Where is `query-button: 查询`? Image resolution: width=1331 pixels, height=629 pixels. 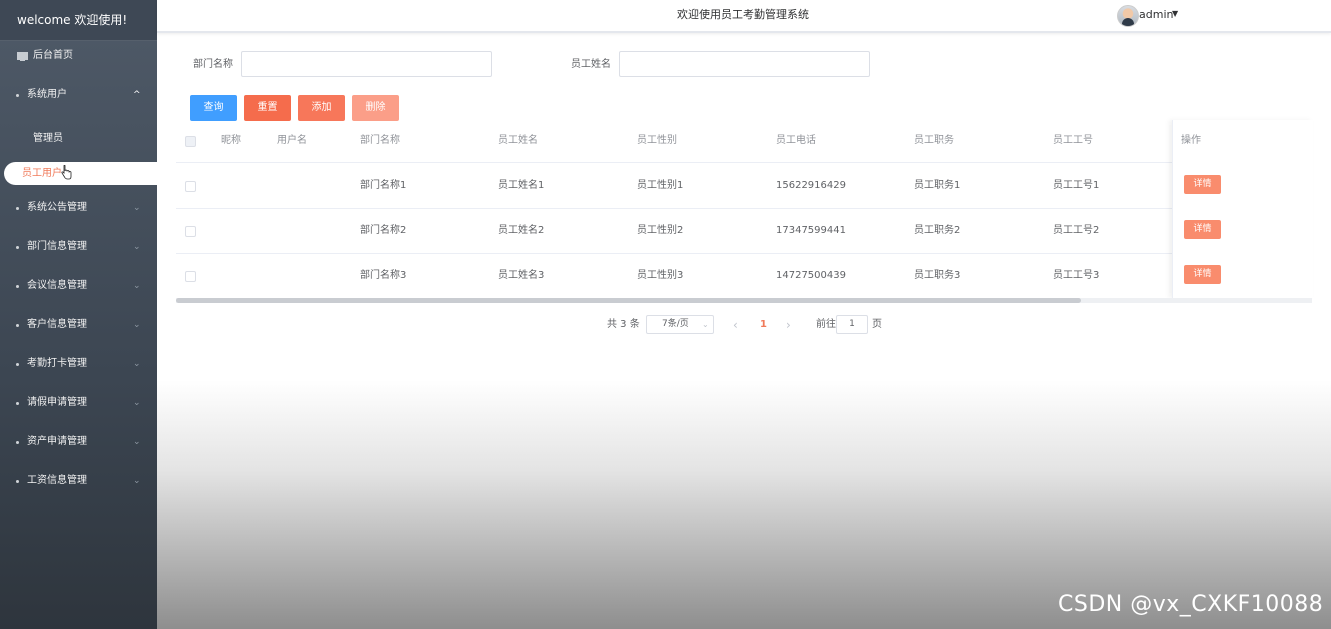 query-button: 查询 is located at coordinates (213, 108).